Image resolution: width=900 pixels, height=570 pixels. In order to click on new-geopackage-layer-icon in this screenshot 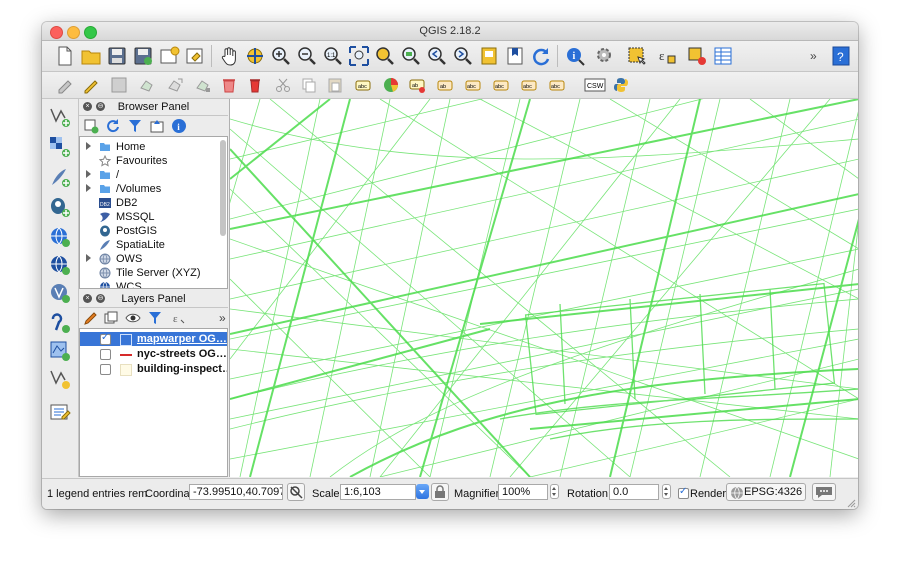, I will do `click(60, 351)`.